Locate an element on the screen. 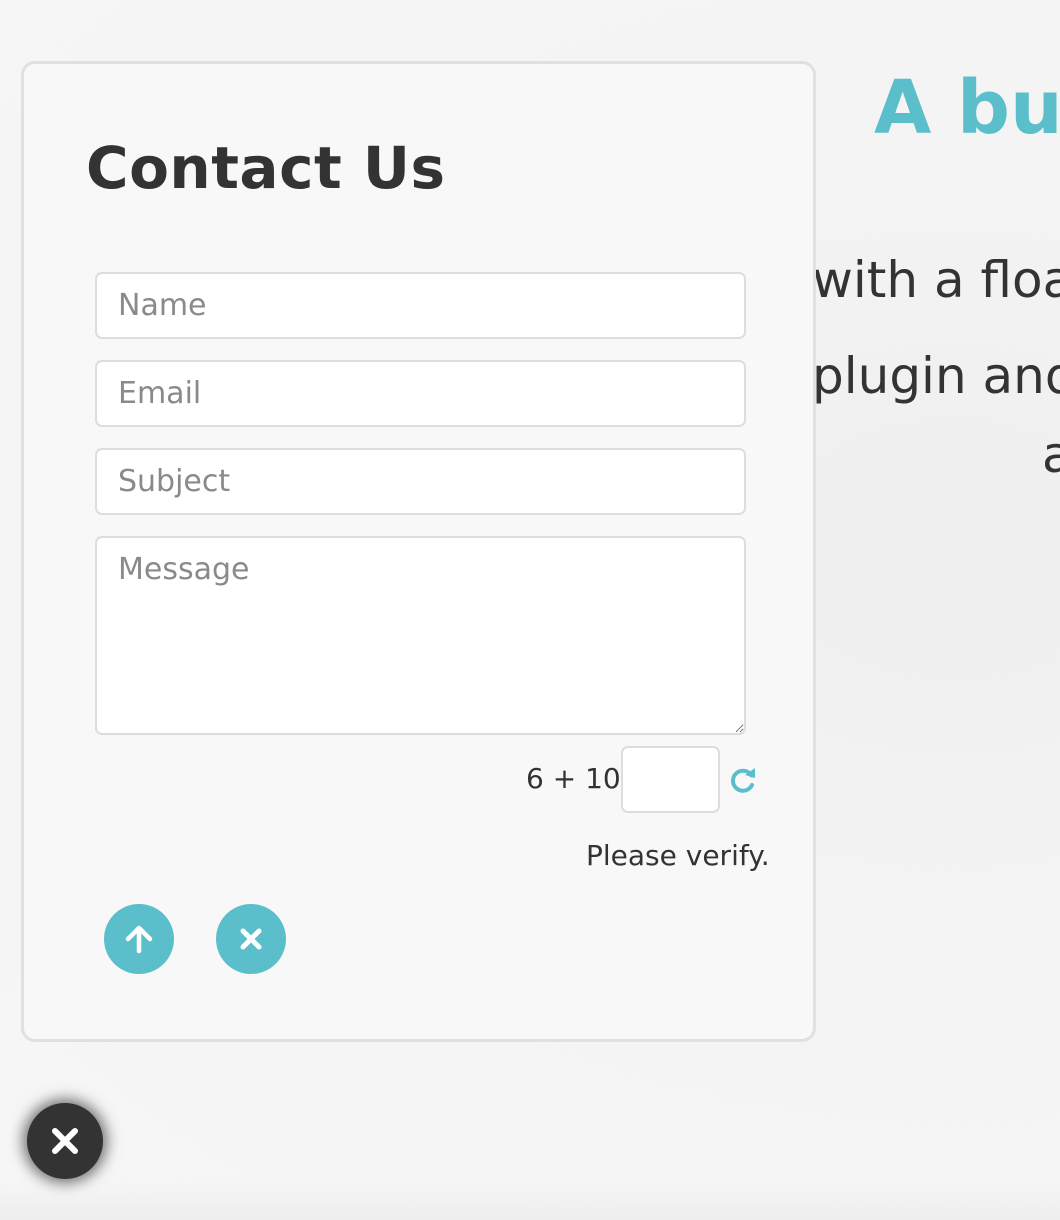 This screenshot has width=1060, height=1220. background-text-line-1: with a floa is located at coordinates (936, 280).